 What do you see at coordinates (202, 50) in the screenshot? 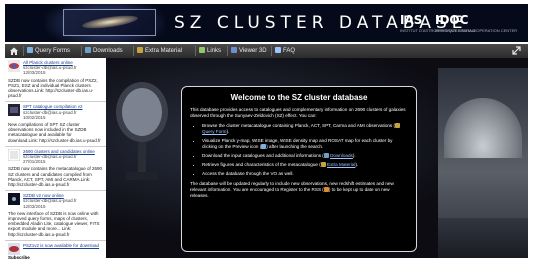
I see `links-icon` at bounding box center [202, 50].